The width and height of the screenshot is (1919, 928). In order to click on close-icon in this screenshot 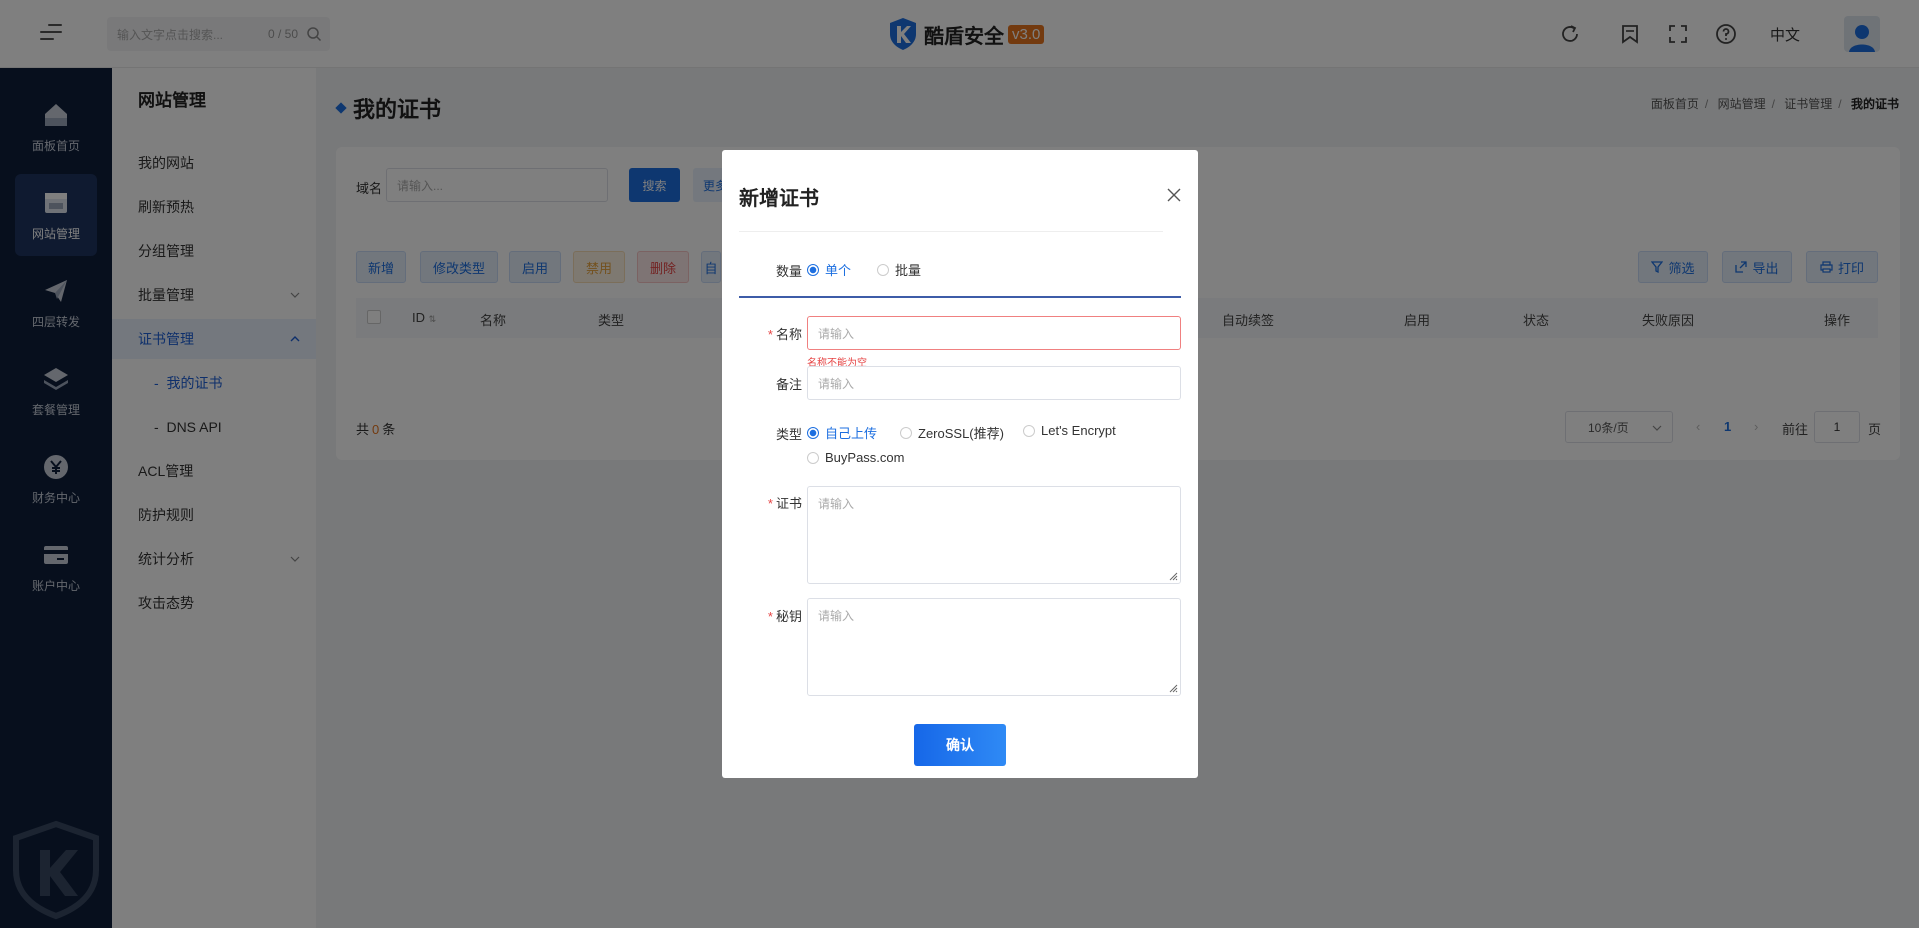, I will do `click(1174, 195)`.